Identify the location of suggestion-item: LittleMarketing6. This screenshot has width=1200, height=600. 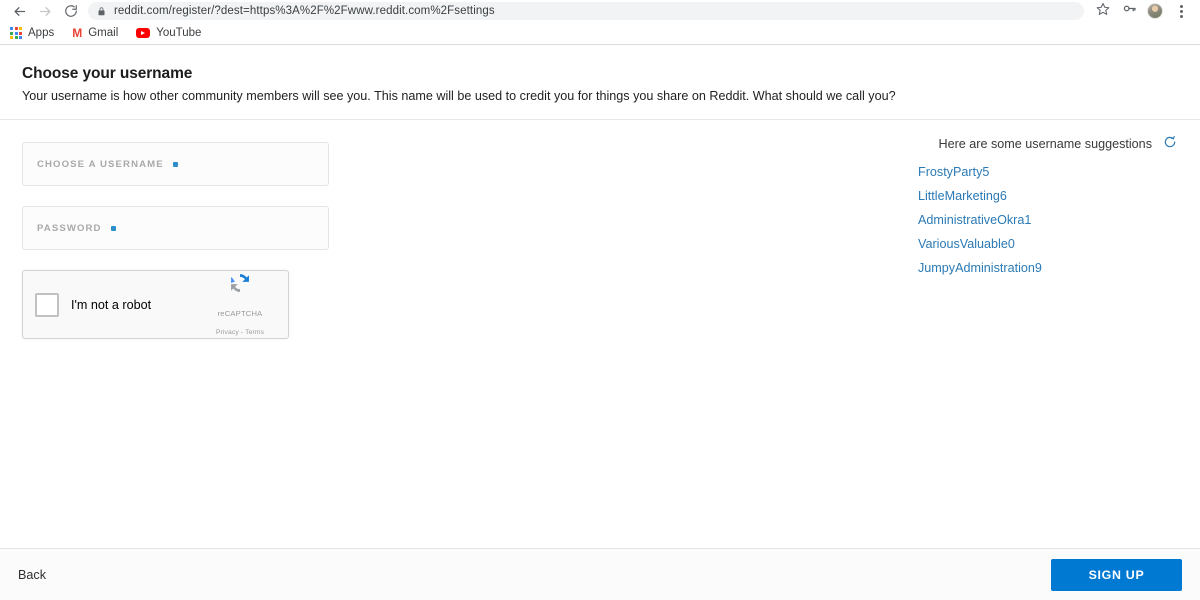
(1048, 196).